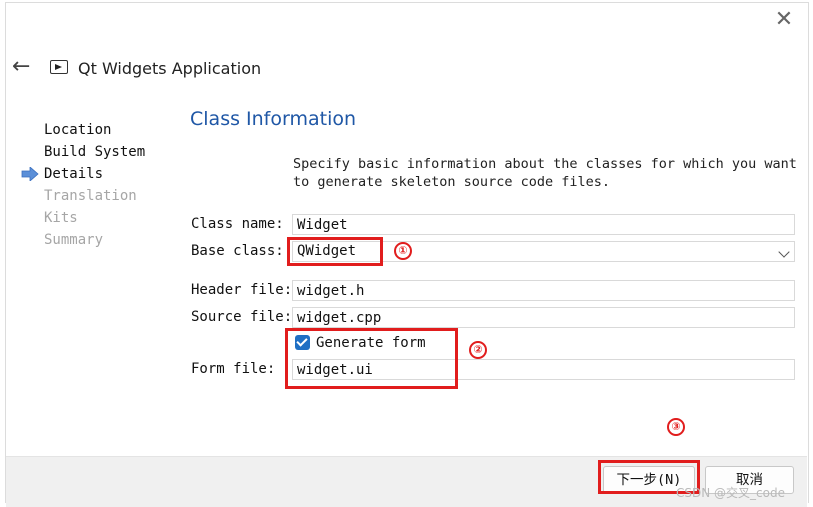  What do you see at coordinates (478, 350) in the screenshot?
I see `annotation-marker-2: ②` at bounding box center [478, 350].